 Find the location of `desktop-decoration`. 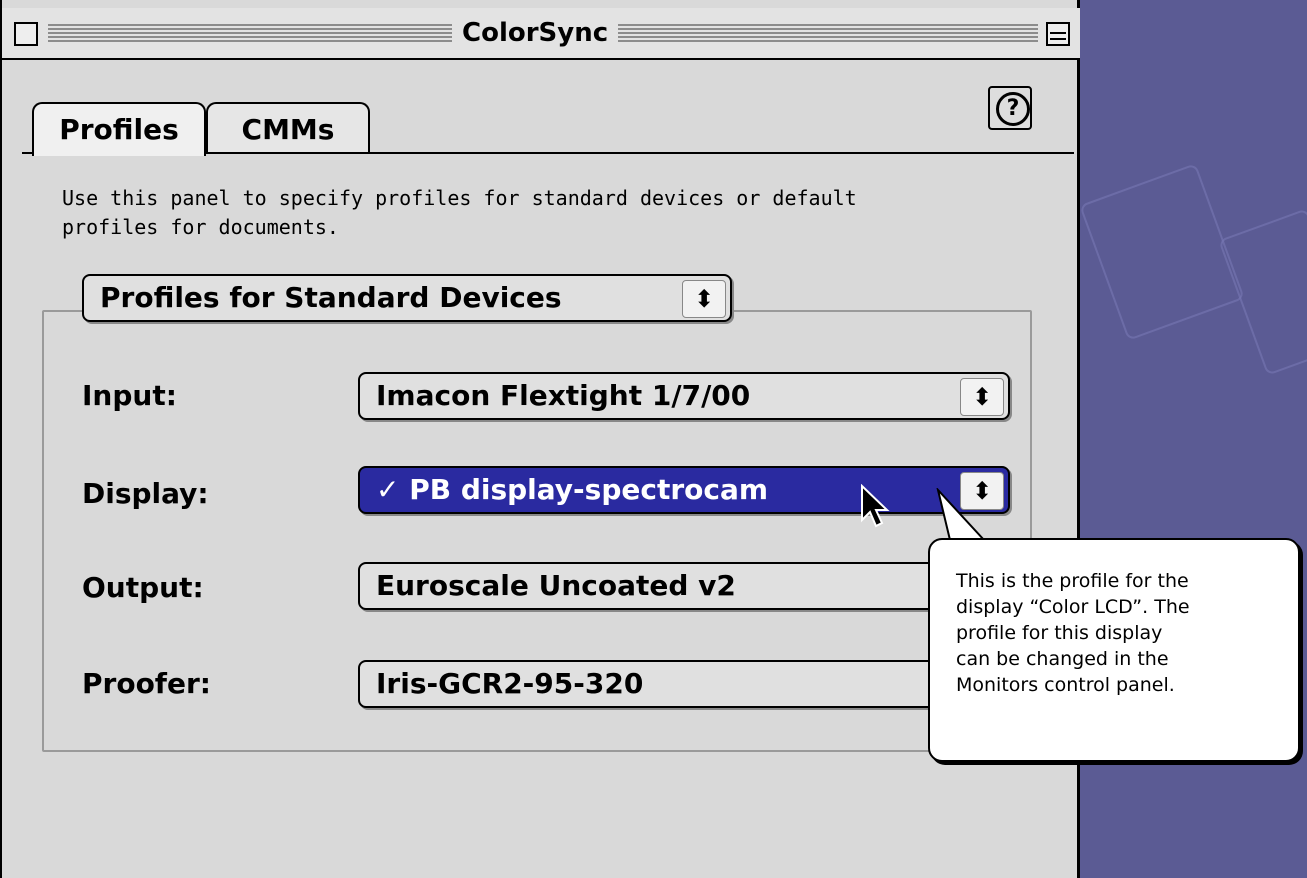

desktop-decoration is located at coordinates (1162, 252).